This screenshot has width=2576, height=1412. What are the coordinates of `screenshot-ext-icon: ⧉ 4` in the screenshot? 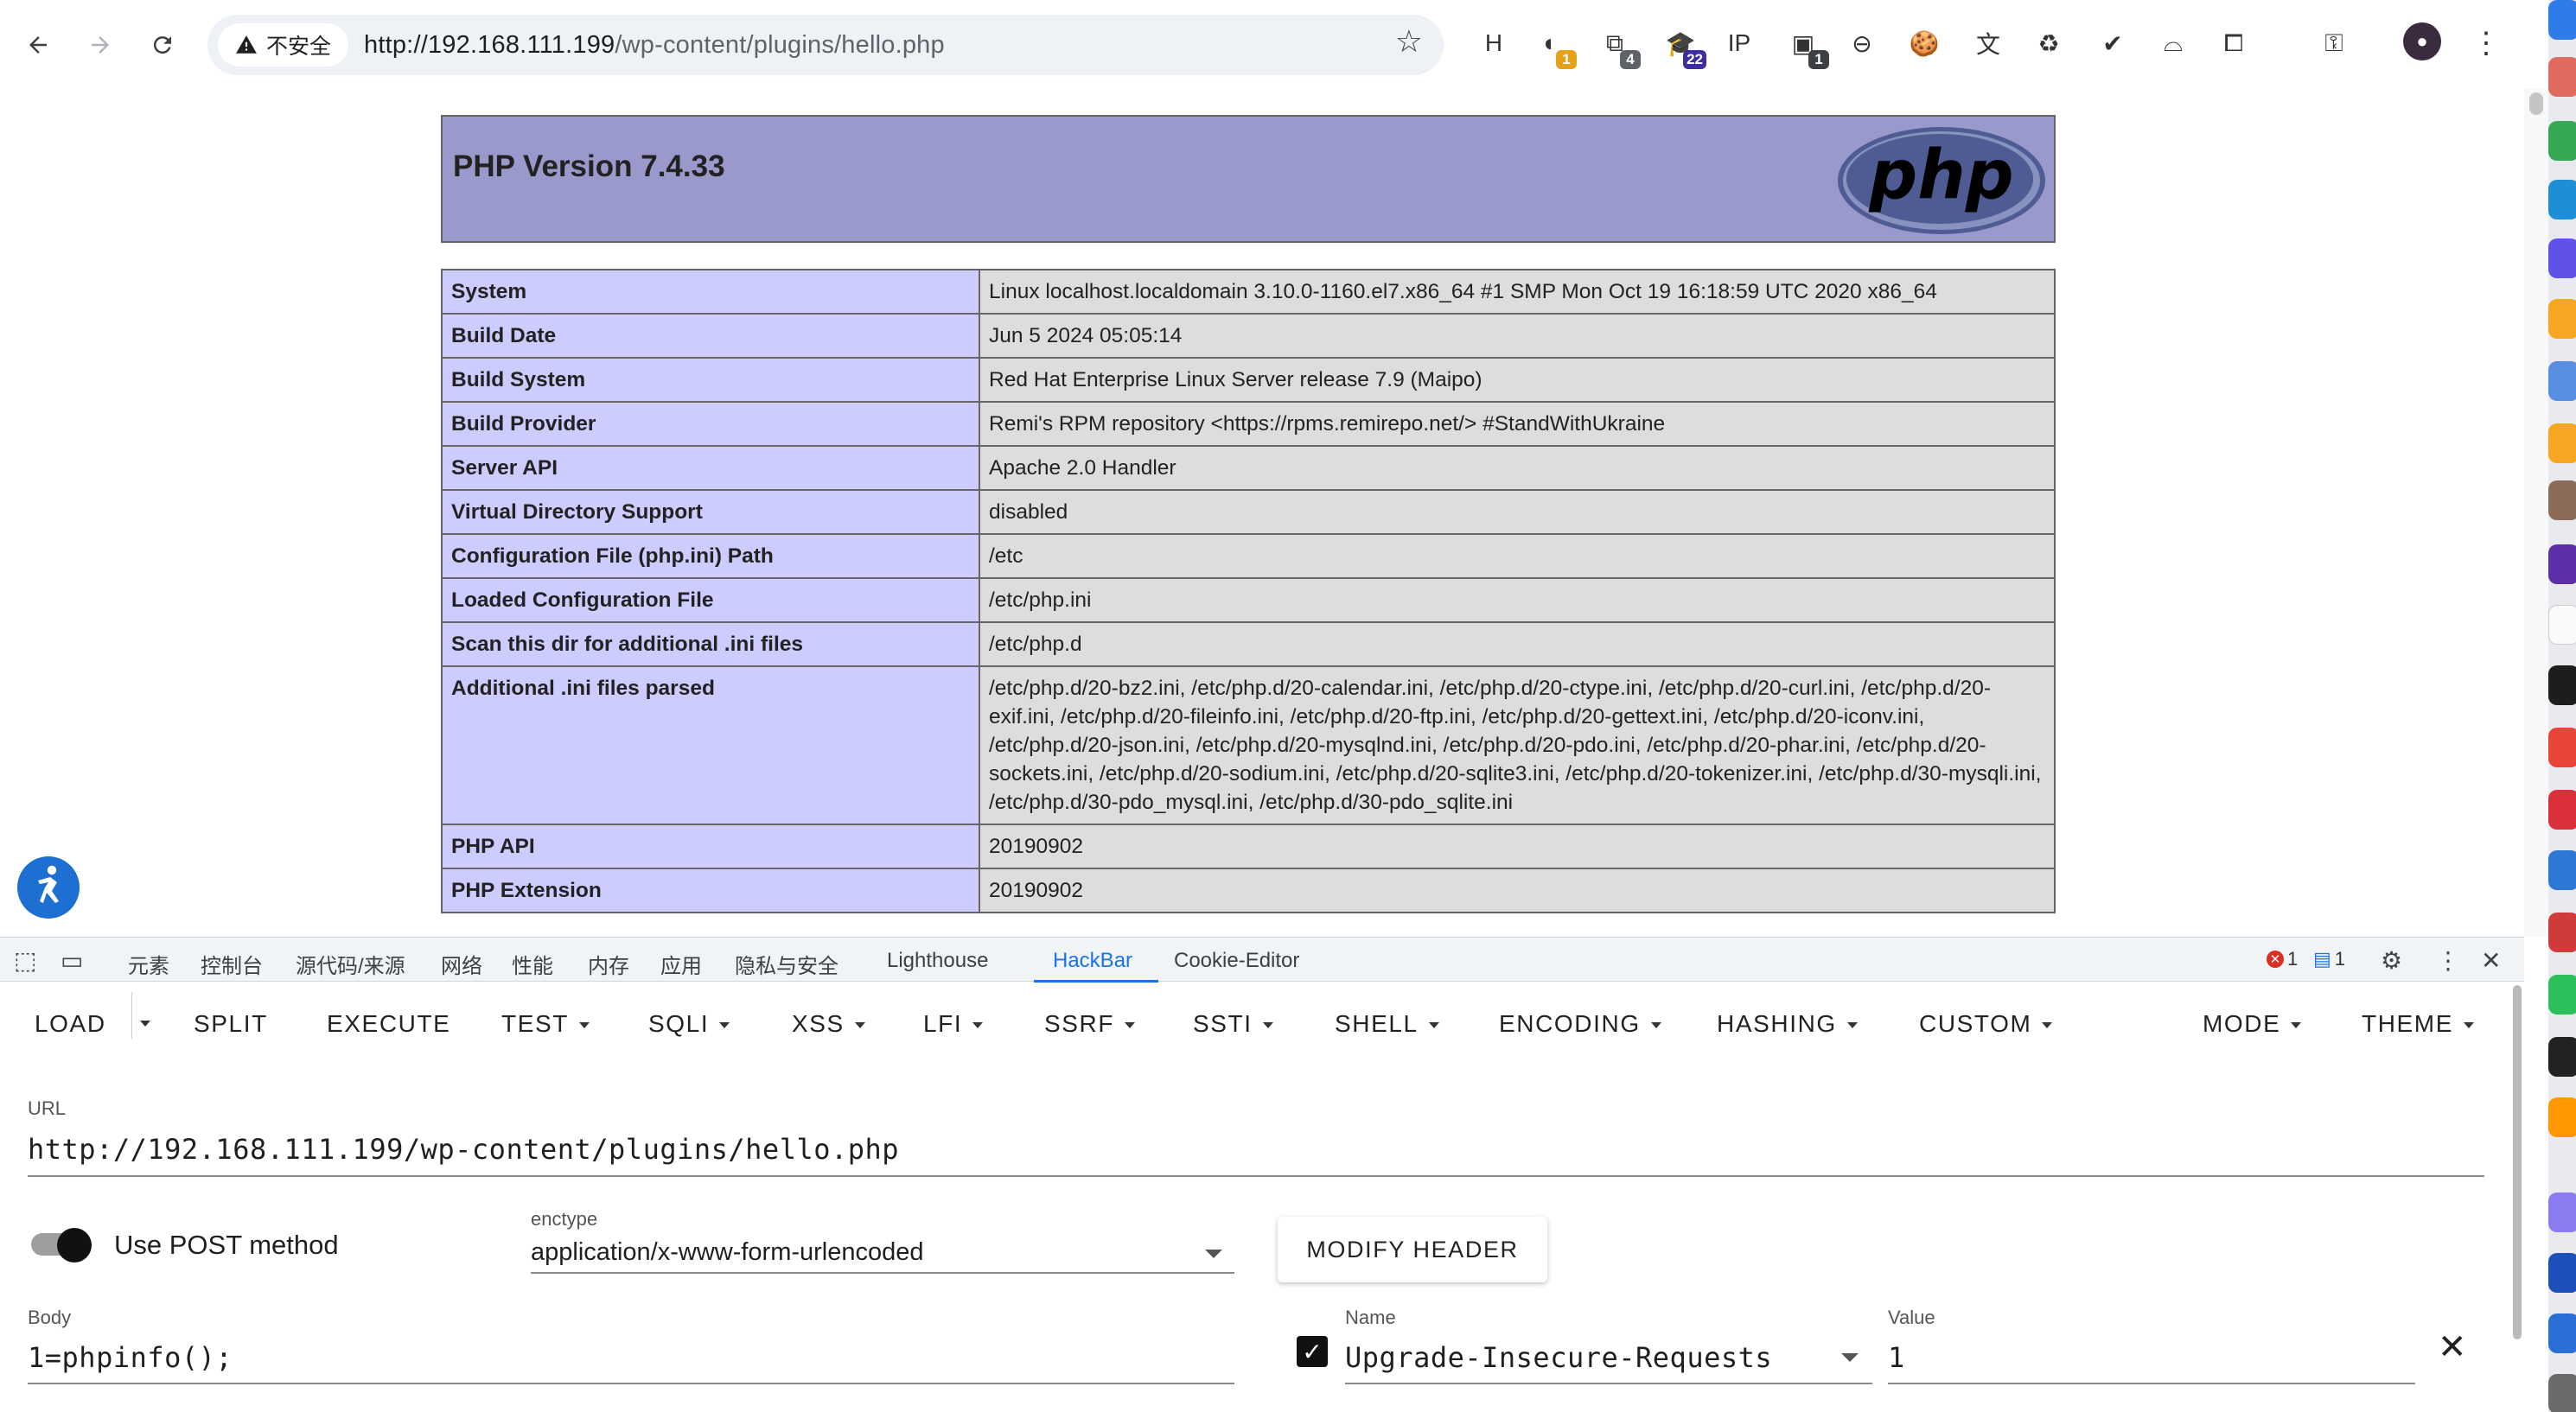 It's located at (1619, 48).